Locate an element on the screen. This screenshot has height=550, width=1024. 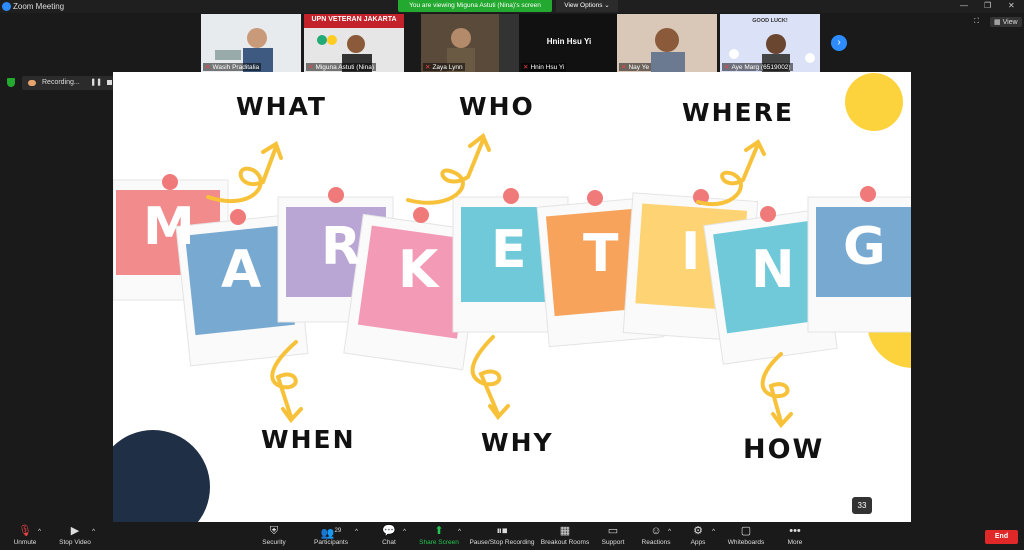
zoom-logo-icon is located at coordinates (6, 6).